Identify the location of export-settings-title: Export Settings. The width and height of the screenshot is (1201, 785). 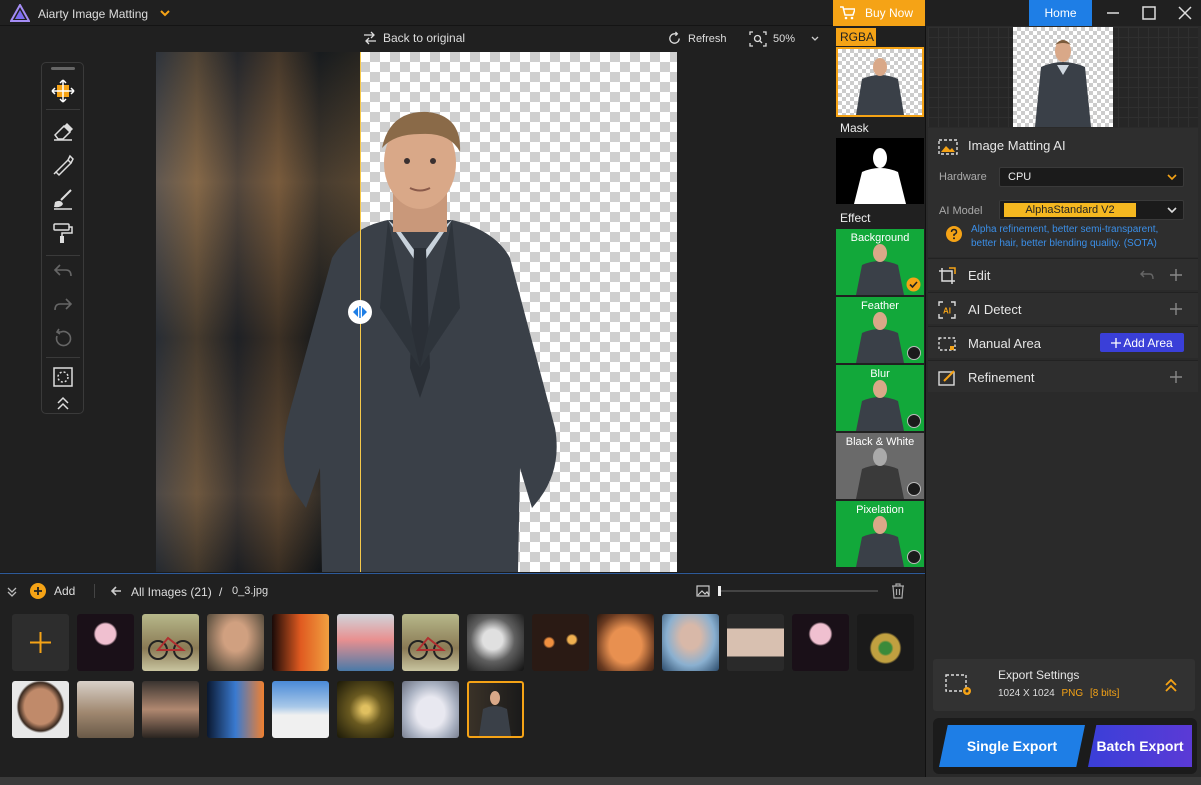
(1039, 675).